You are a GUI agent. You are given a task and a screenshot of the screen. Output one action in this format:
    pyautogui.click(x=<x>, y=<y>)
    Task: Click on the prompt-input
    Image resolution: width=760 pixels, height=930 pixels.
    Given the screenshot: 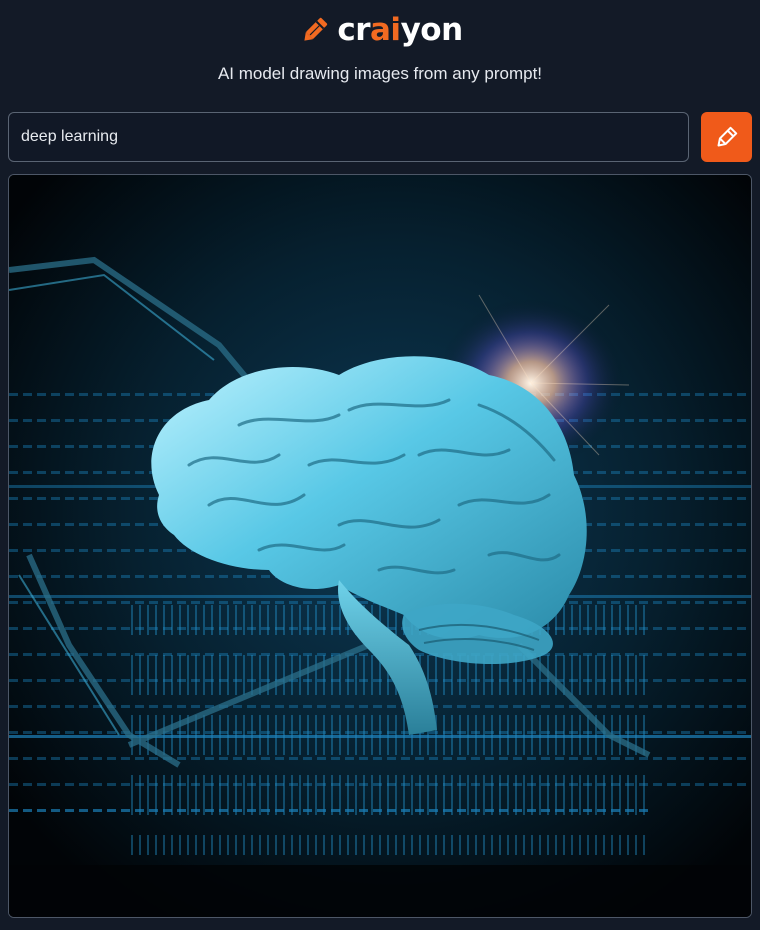 What is the action you would take?
    pyautogui.click(x=348, y=137)
    